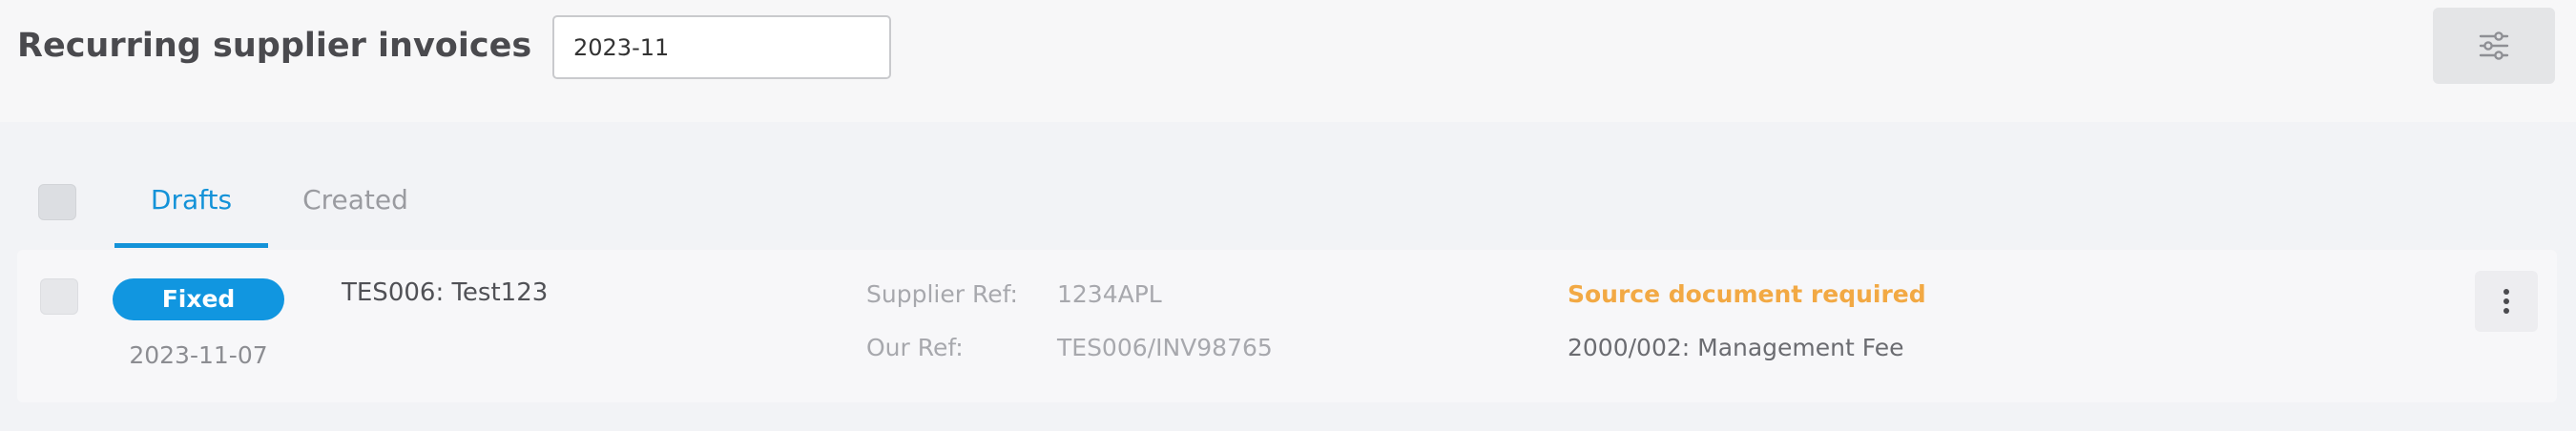 The width and height of the screenshot is (2576, 431). What do you see at coordinates (1165, 347) in the screenshot?
I see `our-ref-value: TES006/INV98765` at bounding box center [1165, 347].